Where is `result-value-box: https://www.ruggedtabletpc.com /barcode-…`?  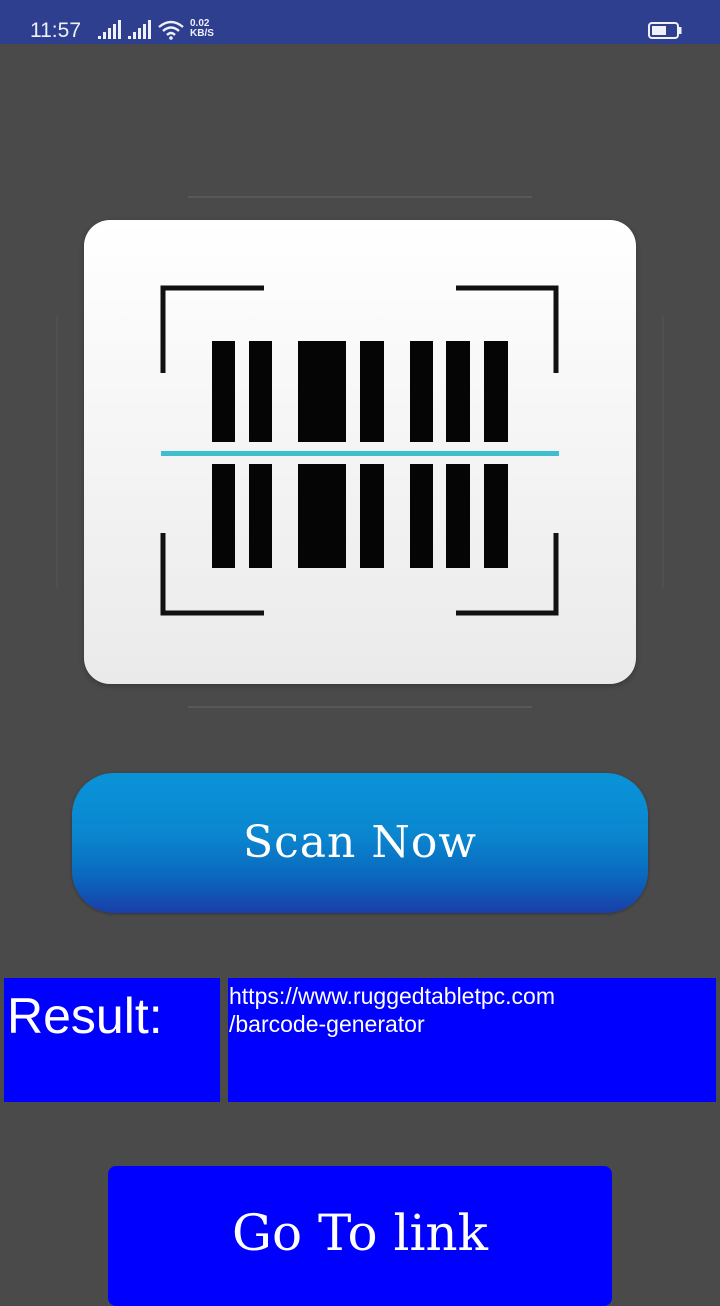 result-value-box: https://www.ruggedtabletpc.com /barcode-… is located at coordinates (472, 1040).